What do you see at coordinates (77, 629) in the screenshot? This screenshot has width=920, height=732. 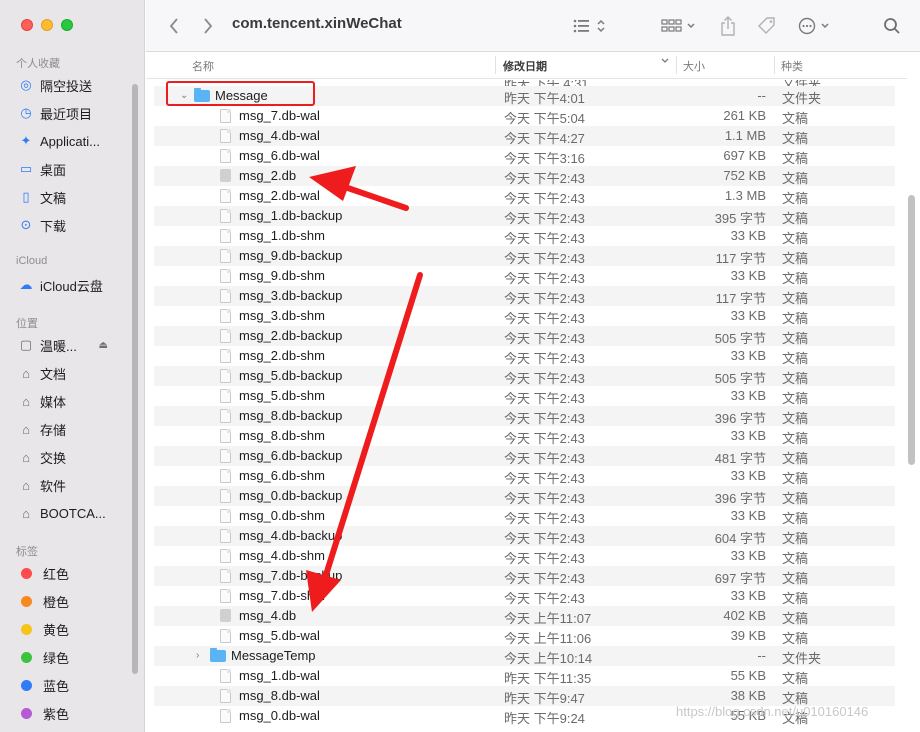 I see `sidebar-tag: 黄色` at bounding box center [77, 629].